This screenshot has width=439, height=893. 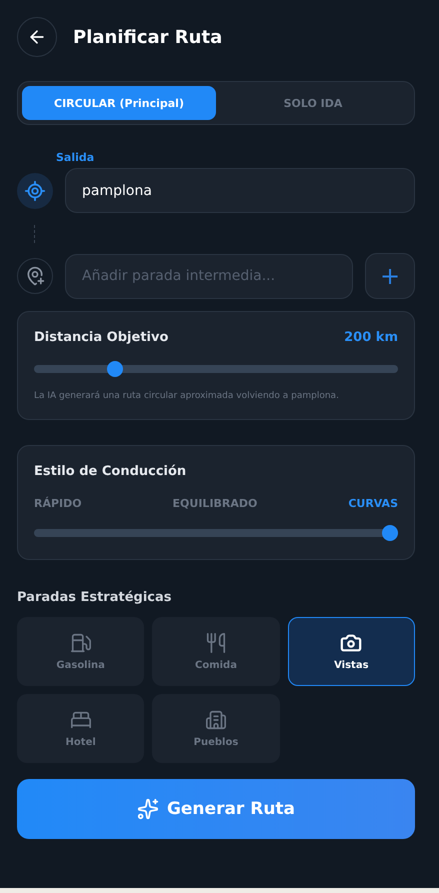 What do you see at coordinates (35, 276) in the screenshot?
I see `map-pin-plus-icon` at bounding box center [35, 276].